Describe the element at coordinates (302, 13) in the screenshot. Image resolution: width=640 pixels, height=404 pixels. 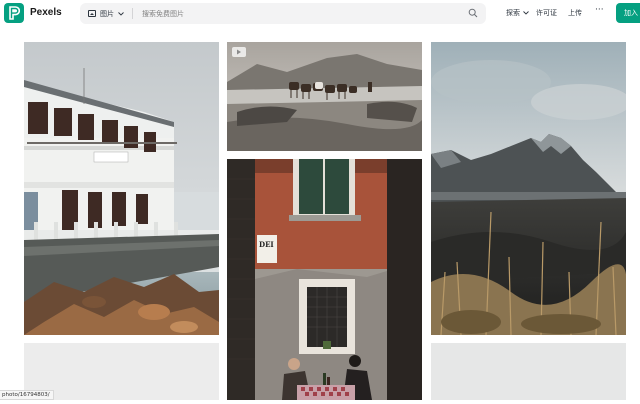
I see `search-input` at that location.